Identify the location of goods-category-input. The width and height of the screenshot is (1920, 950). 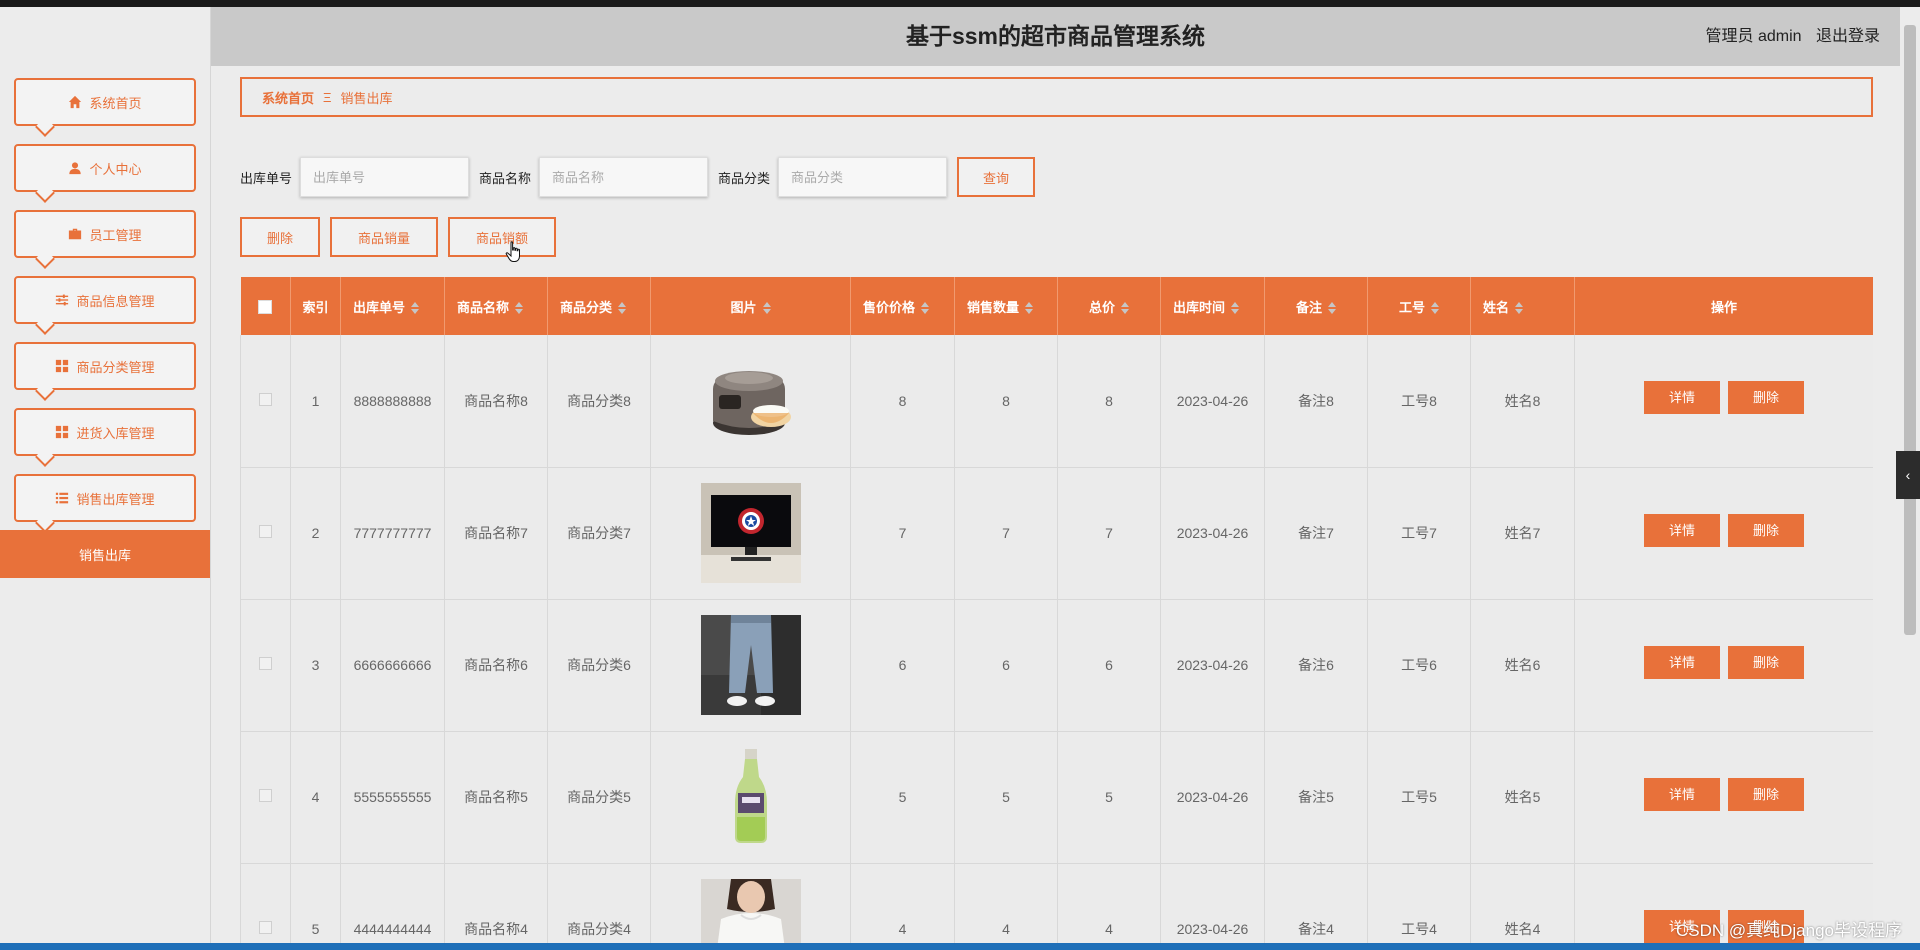
(863, 177).